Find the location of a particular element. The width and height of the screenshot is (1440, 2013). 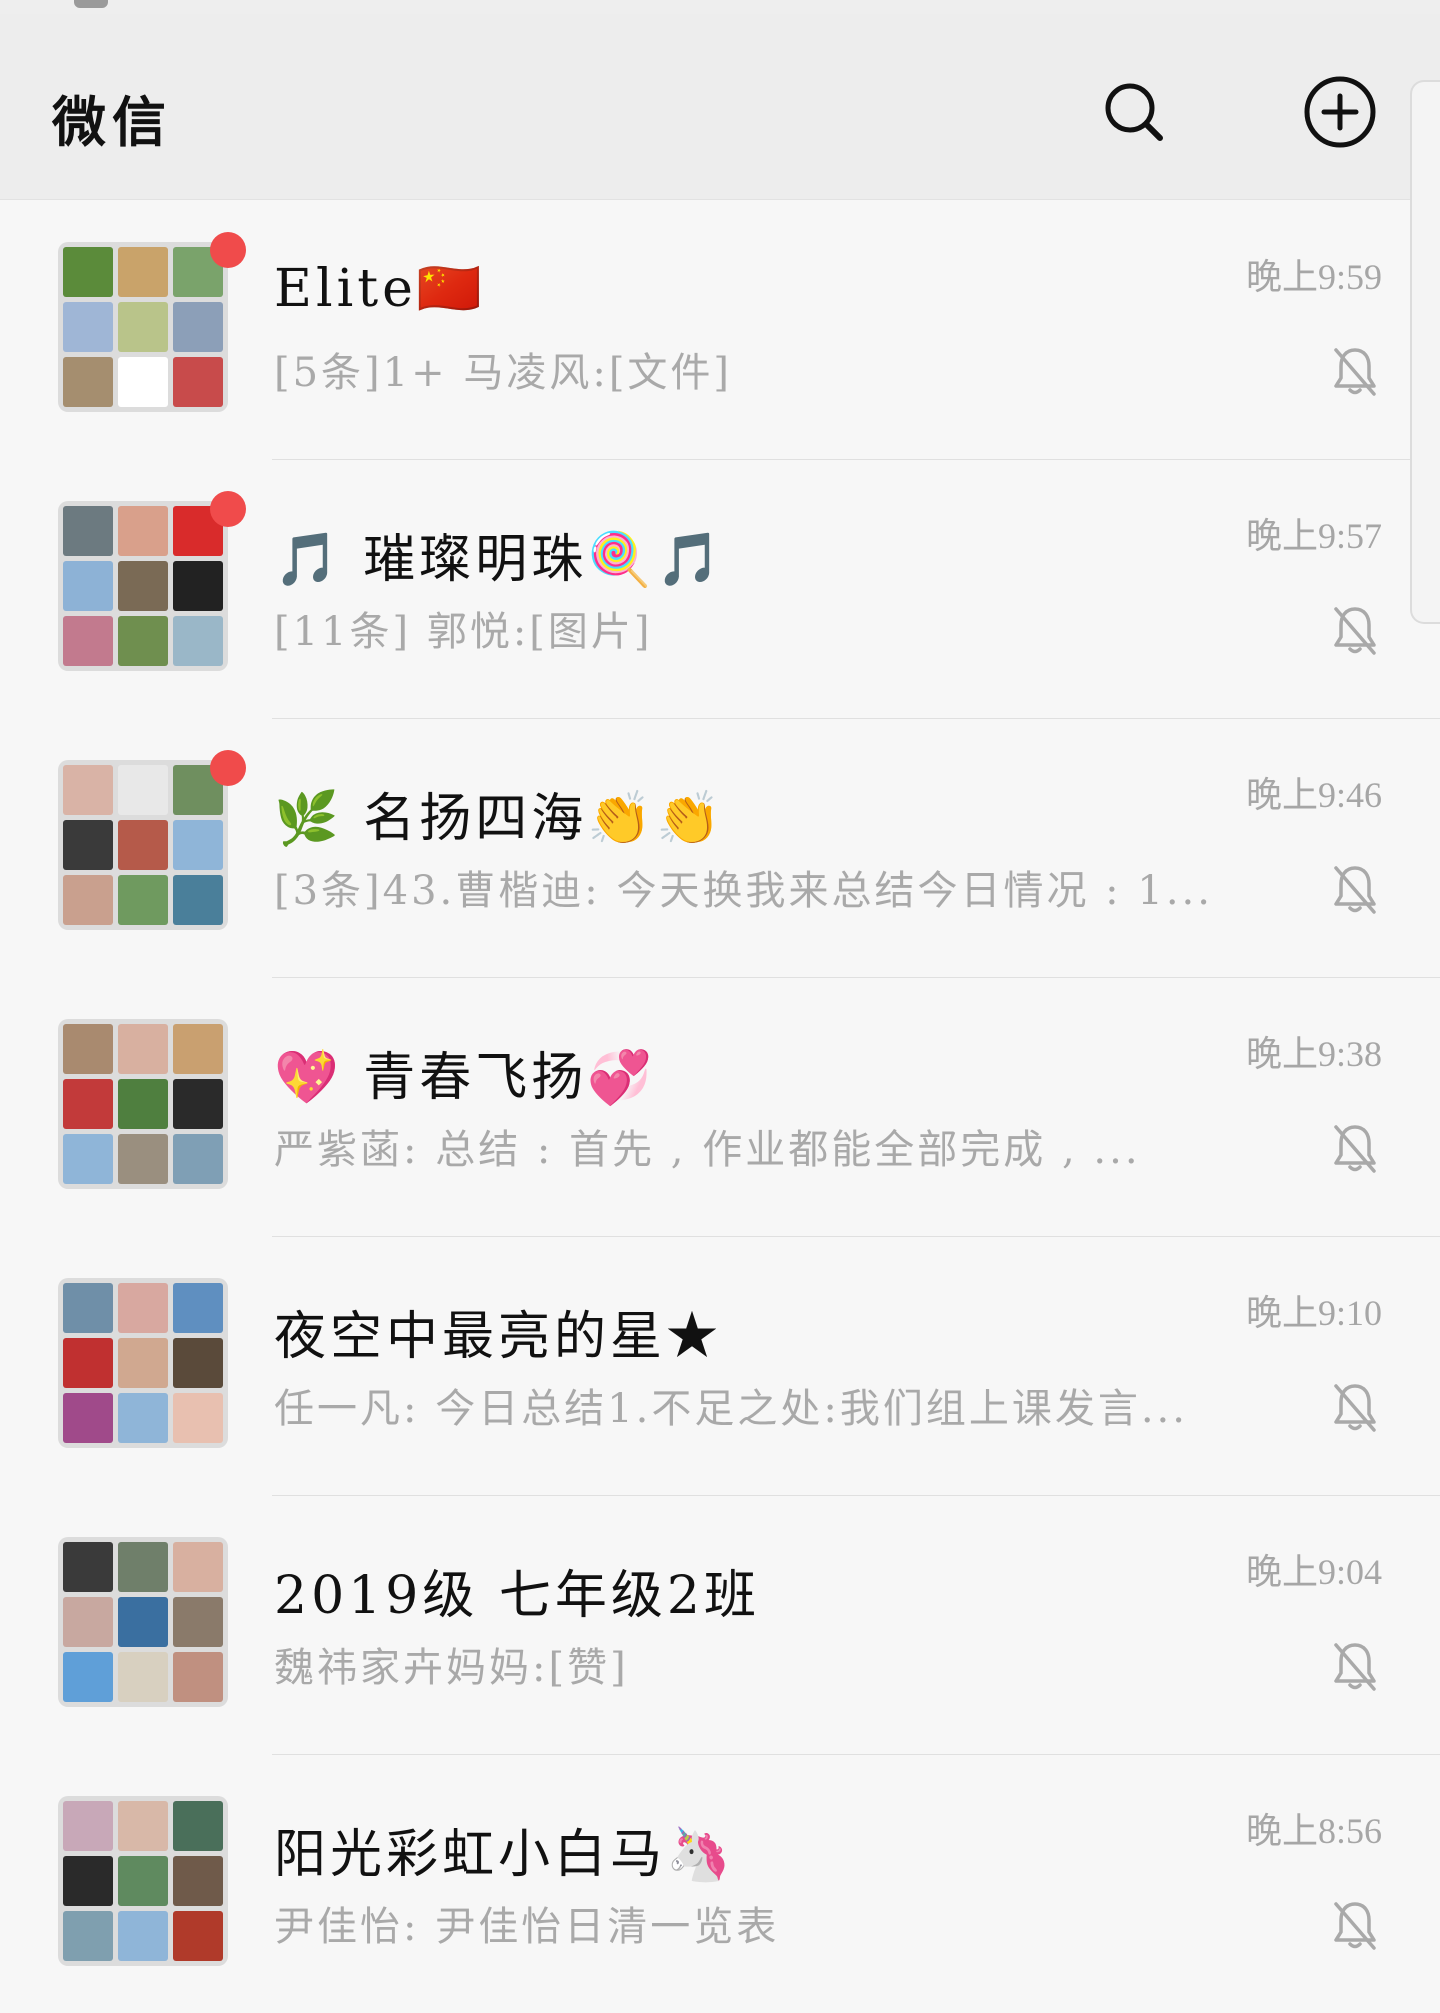

plus-circle-icon is located at coordinates (1340, 112).